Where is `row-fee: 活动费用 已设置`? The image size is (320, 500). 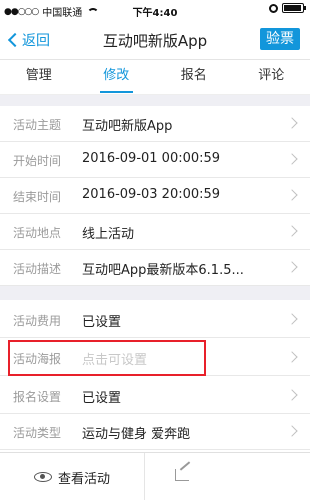
row-fee: 活动费用 已设置 is located at coordinates (155, 320).